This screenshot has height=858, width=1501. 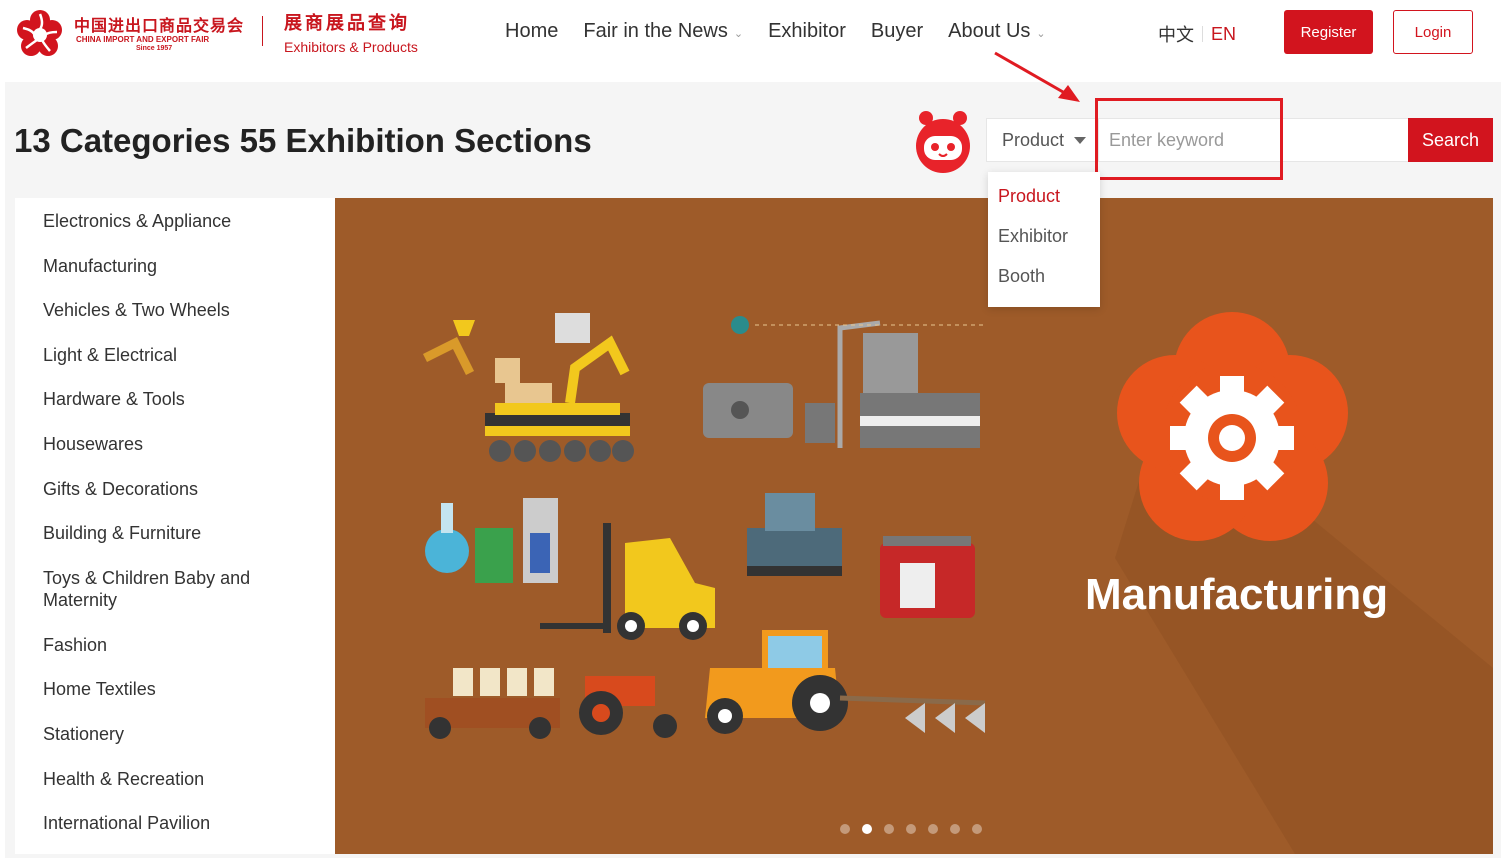 What do you see at coordinates (175, 321) in the screenshot?
I see `category-item-vehicles-two-wheels: Vehicles & Two Wheels` at bounding box center [175, 321].